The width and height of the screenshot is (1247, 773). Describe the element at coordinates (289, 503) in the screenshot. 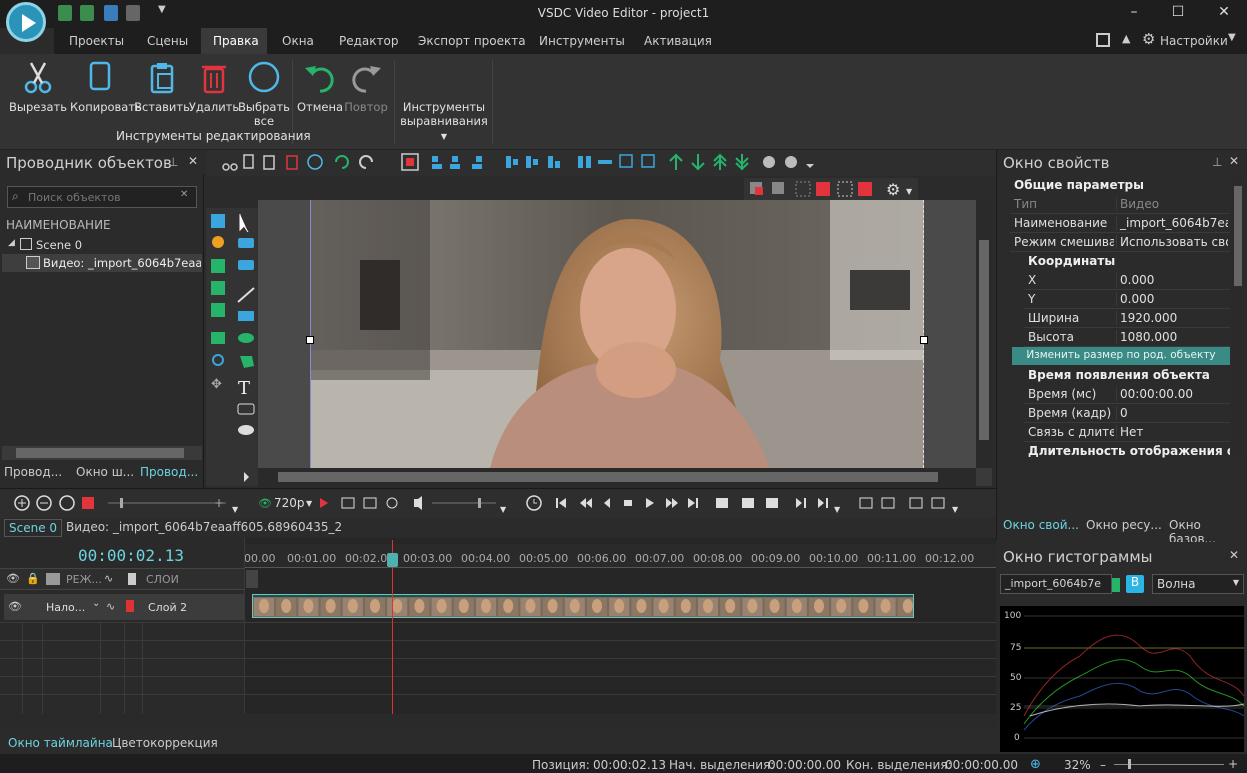

I see `quality-select: 720p` at that location.